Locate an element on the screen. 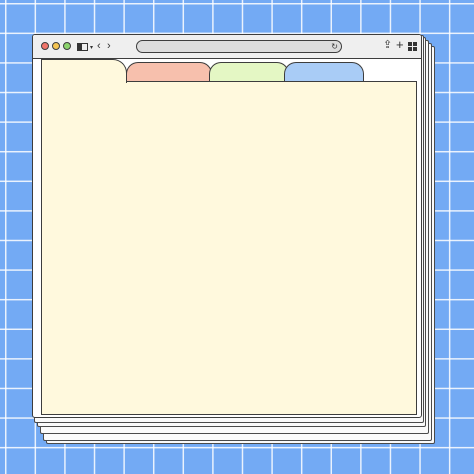 The height and width of the screenshot is (474, 474). reload-icon: ↻ is located at coordinates (334, 46).